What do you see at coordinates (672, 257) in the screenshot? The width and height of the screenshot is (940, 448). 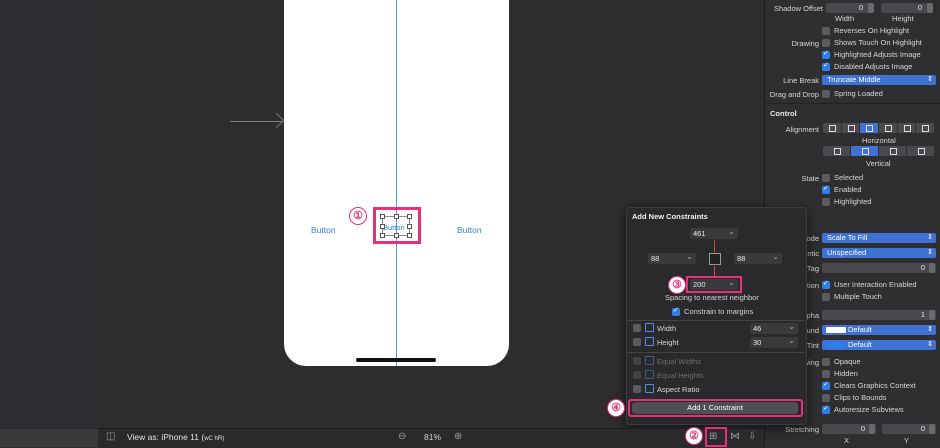 I see `leading-constraint-field: 88` at bounding box center [672, 257].